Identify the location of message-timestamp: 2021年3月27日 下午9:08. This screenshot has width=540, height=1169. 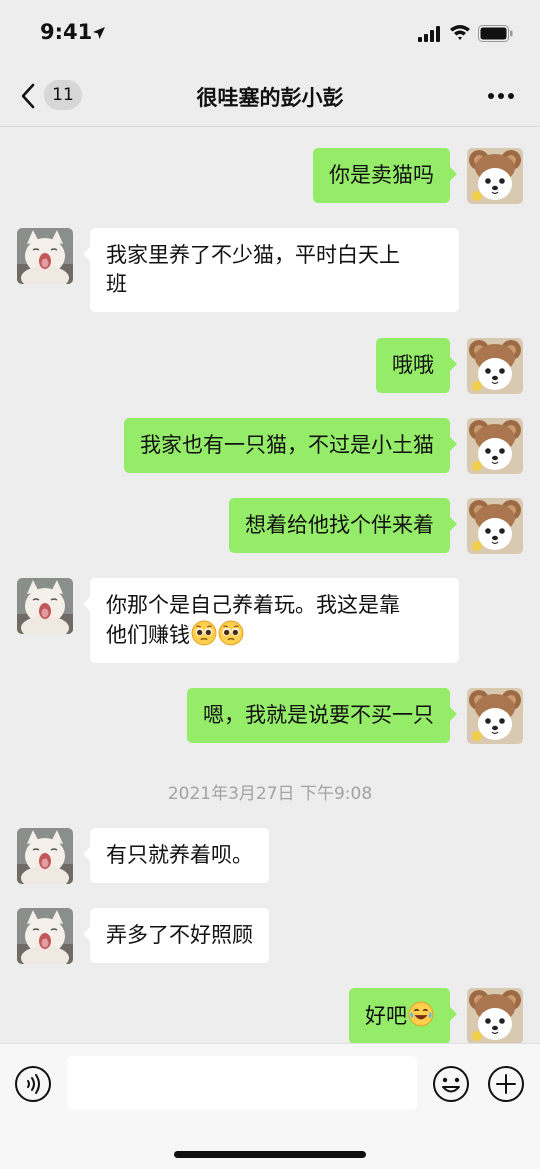
(270, 794).